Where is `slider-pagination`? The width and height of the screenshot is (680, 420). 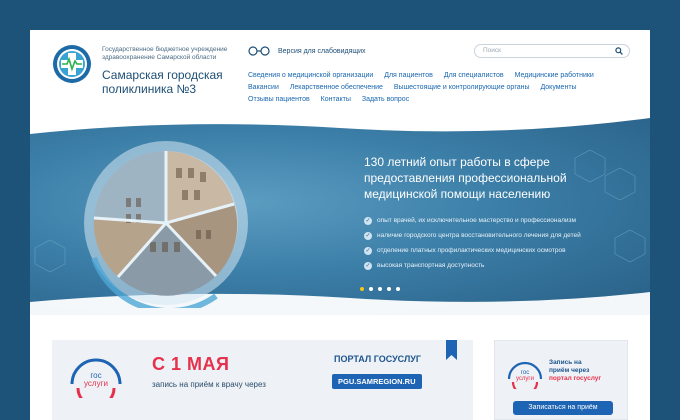
slider-pagination is located at coordinates (380, 289).